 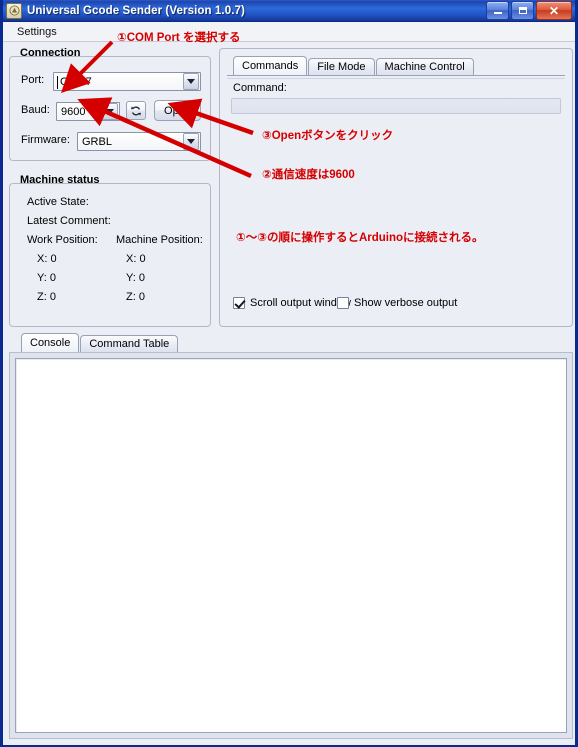 I want to click on tab-underline, so click(x=396, y=77).